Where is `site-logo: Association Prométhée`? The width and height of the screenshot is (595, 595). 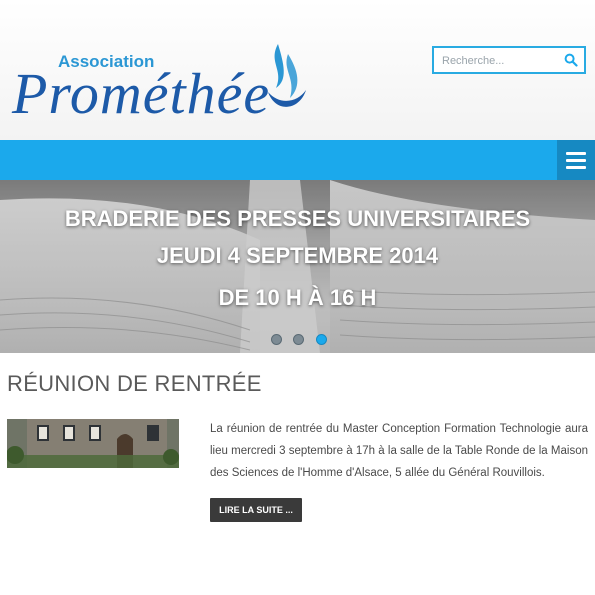
site-logo: Association Prométhée is located at coordinates (158, 84).